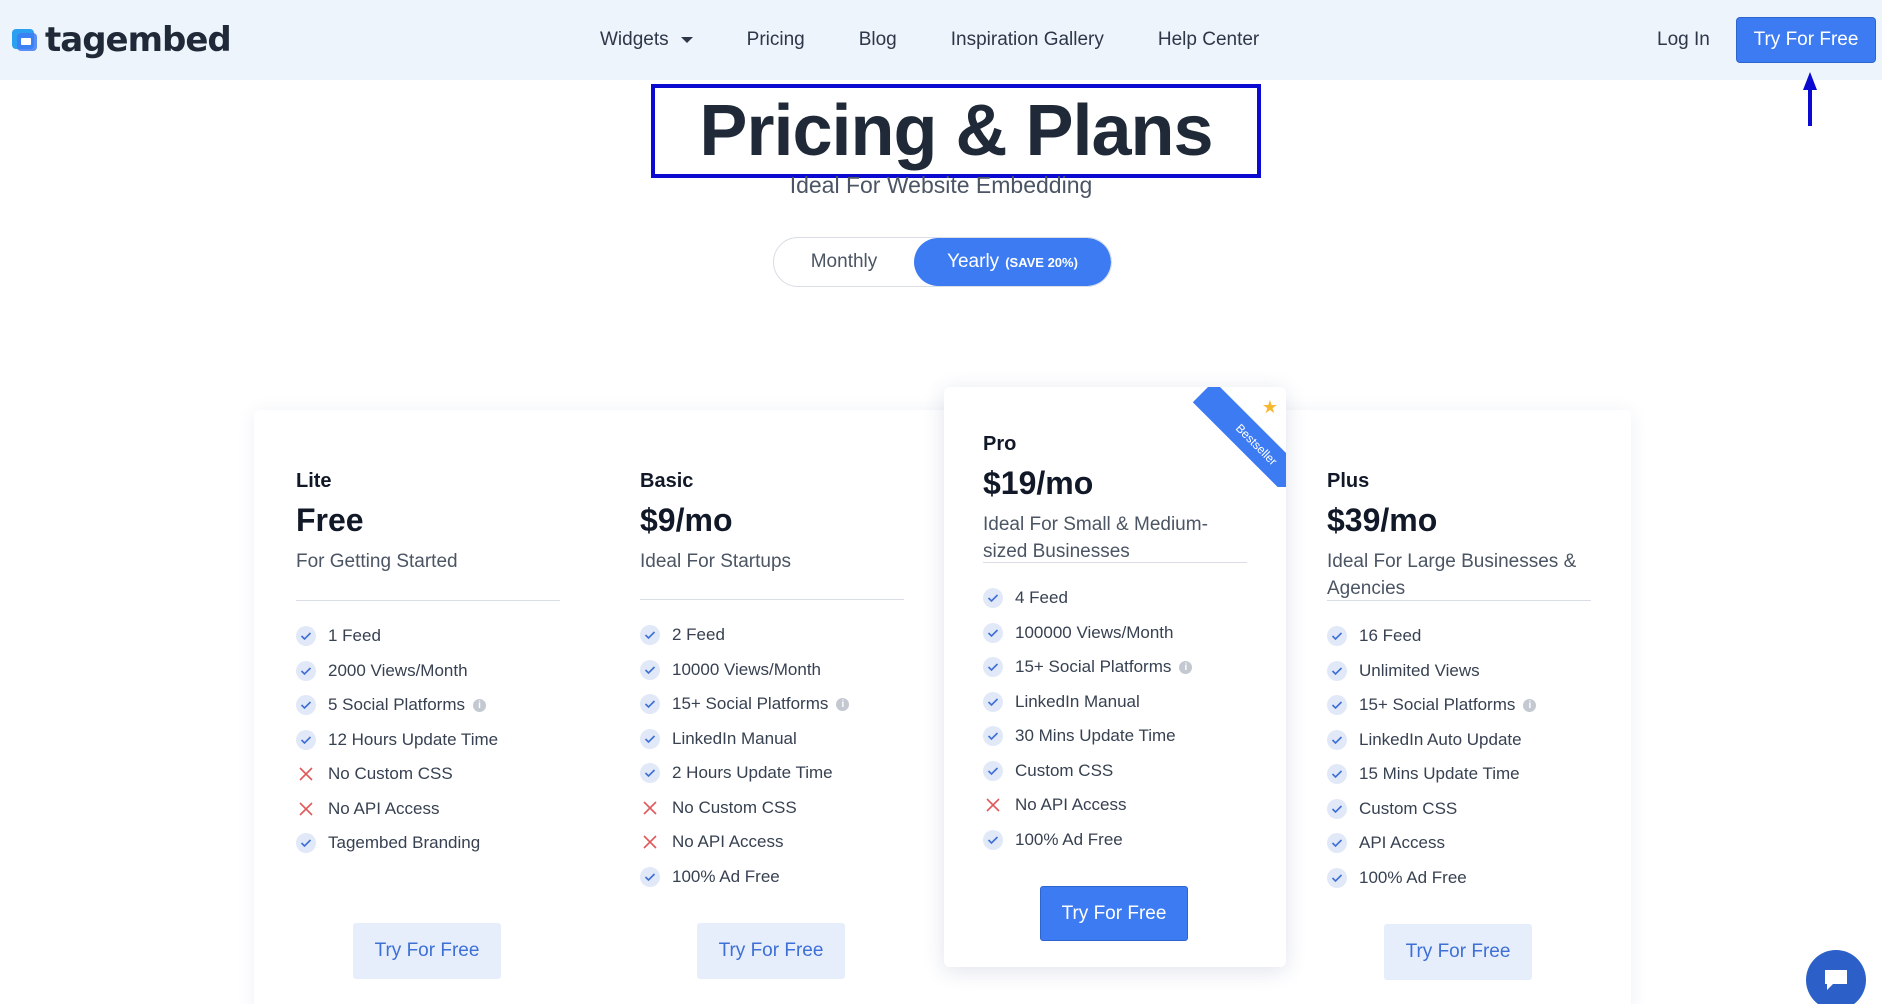  Describe the element at coordinates (682, 635) in the screenshot. I see `feature-item: 2 Feed` at that location.